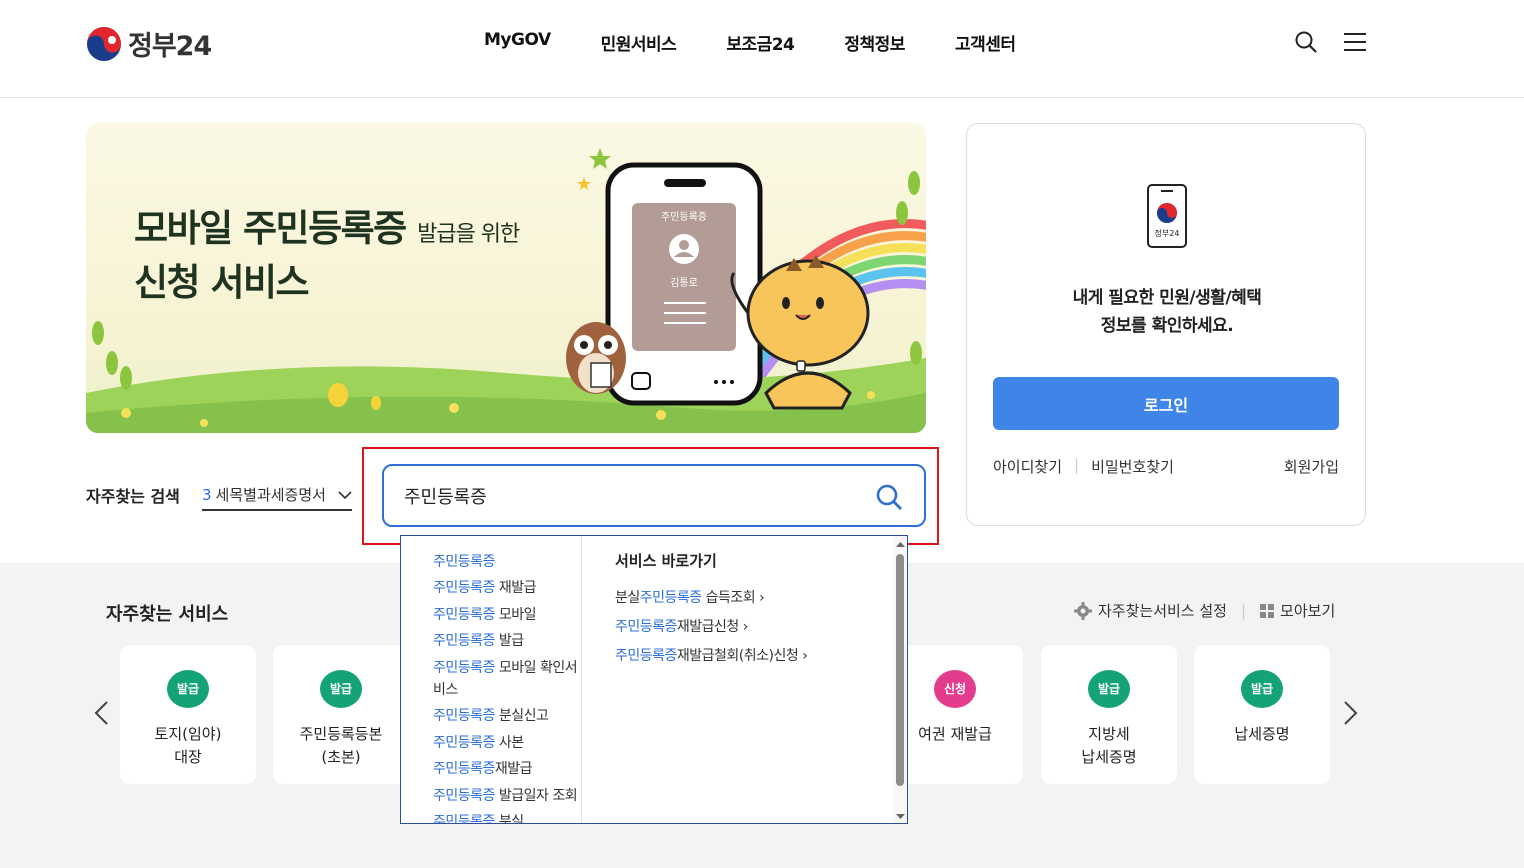 This screenshot has width=1524, height=868. I want to click on banner-title-line1-small: 발급을 위한, so click(468, 234).